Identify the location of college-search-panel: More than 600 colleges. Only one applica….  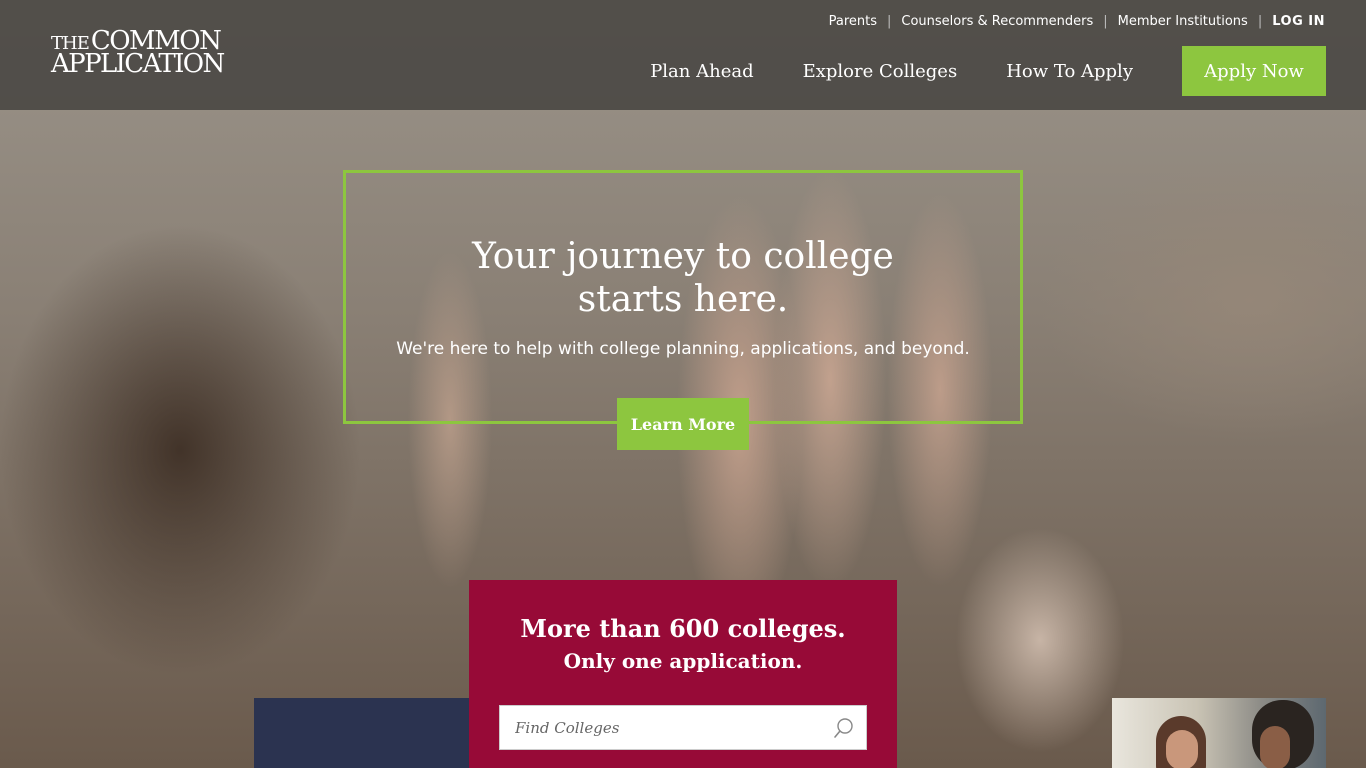
(683, 674).